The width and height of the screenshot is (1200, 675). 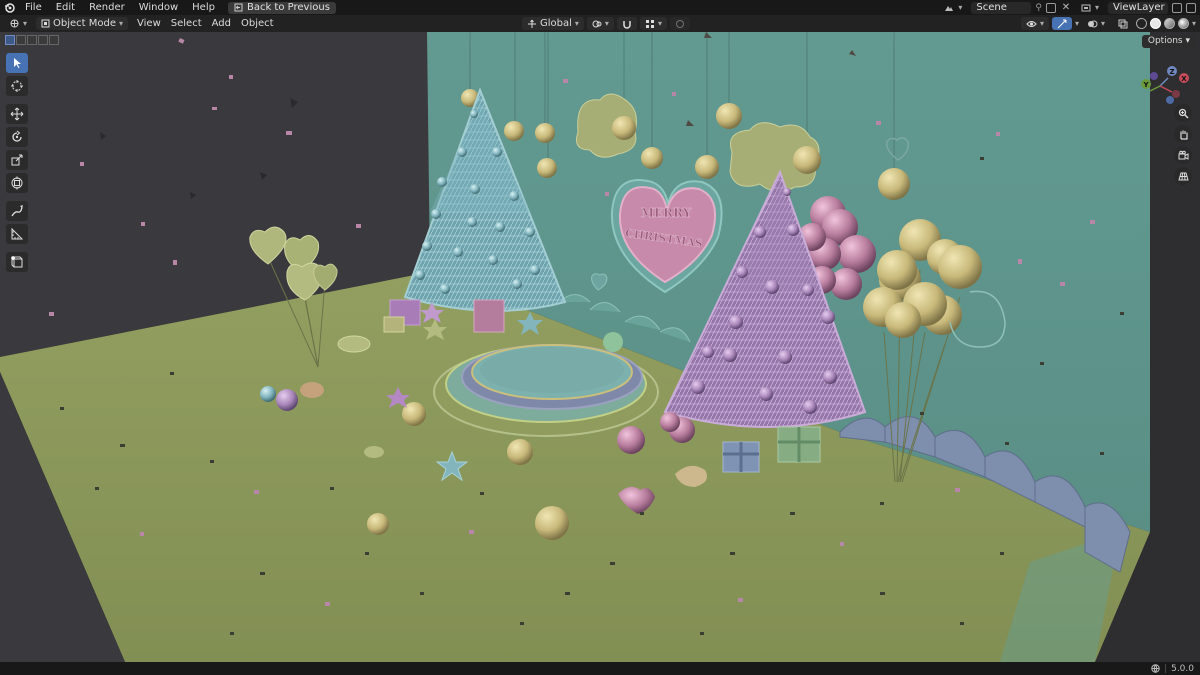 What do you see at coordinates (1145, 85) in the screenshot?
I see `gizmo-y-label: Y` at bounding box center [1145, 85].